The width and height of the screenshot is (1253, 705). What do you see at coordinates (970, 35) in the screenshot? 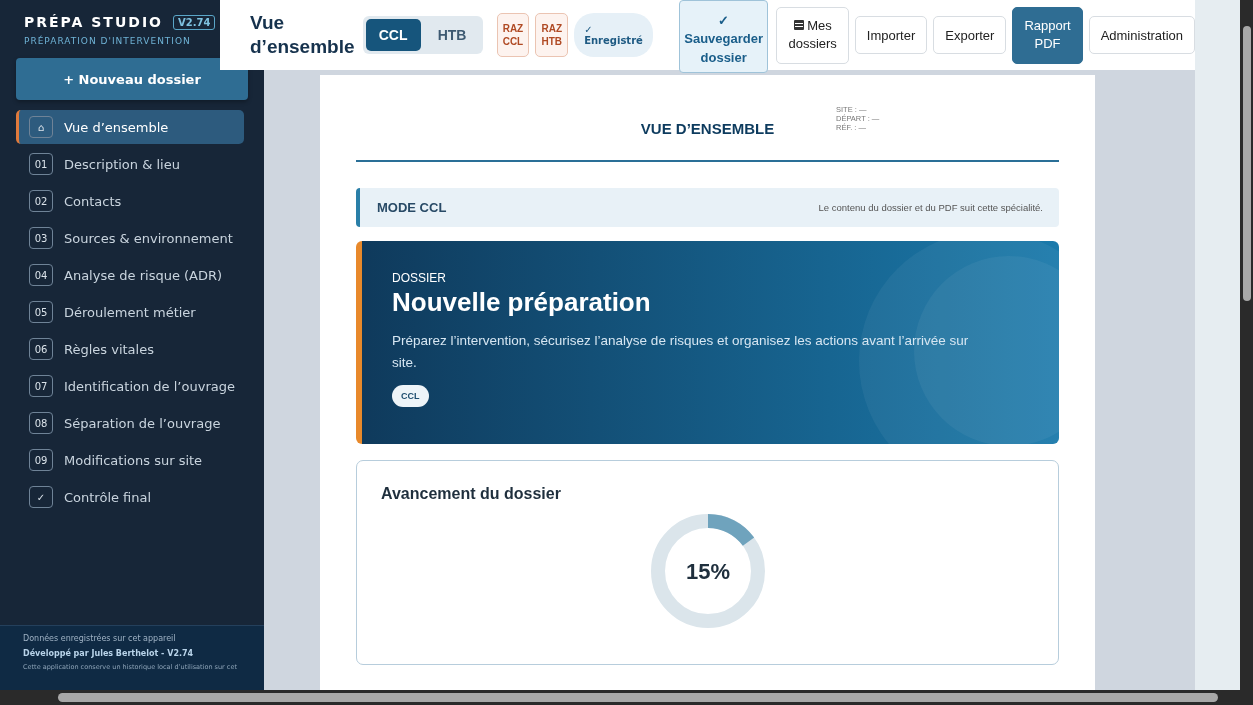
I see `toolbar-button: Exporter` at bounding box center [970, 35].